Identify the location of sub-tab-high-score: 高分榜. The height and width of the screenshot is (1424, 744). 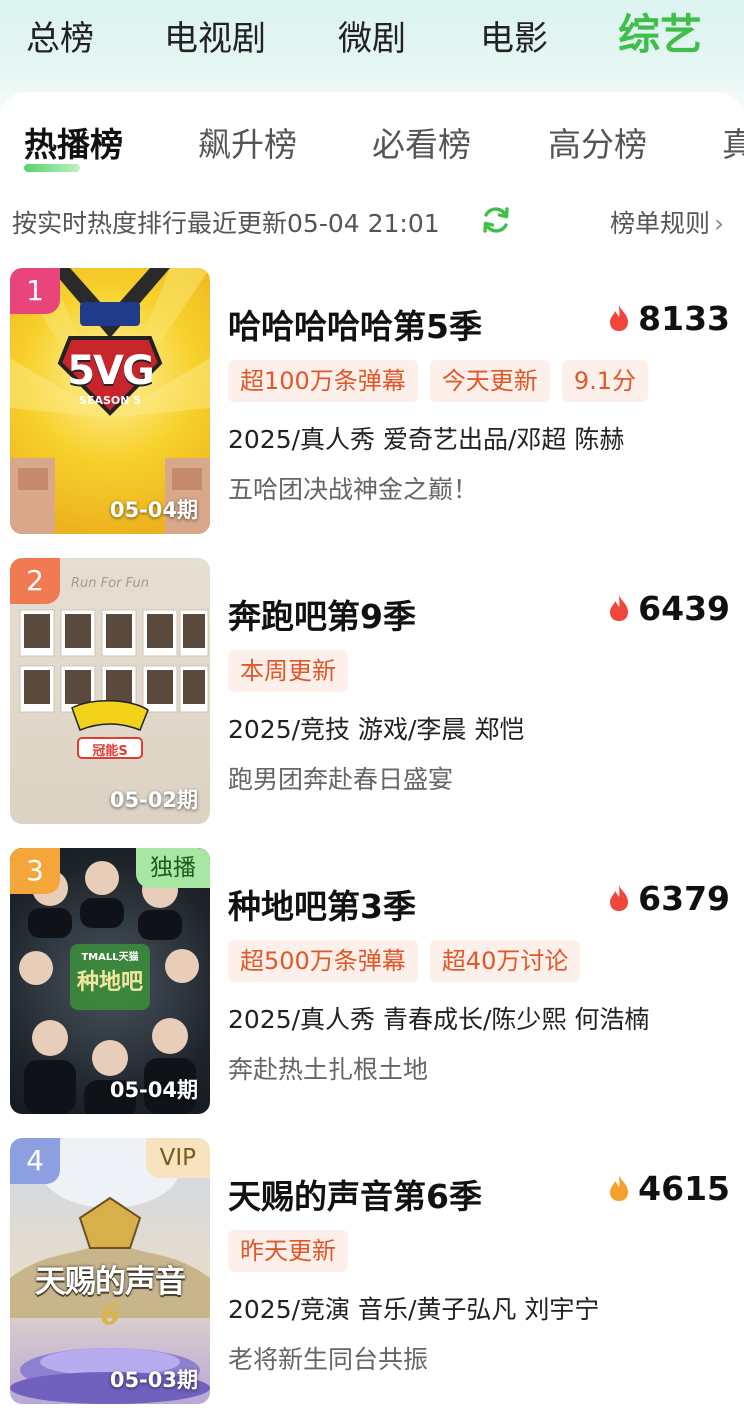
(597, 145).